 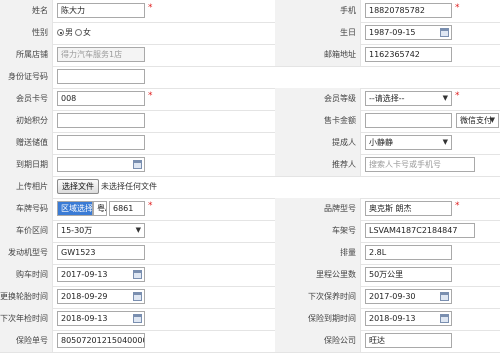 What do you see at coordinates (408, 10) in the screenshot?
I see `mobile-input: 18820785782` at bounding box center [408, 10].